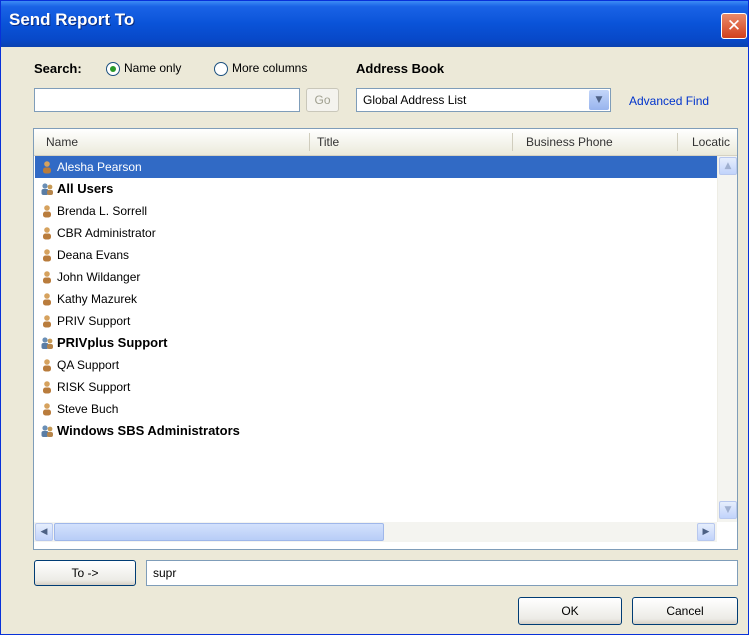  I want to click on list-item: Brenda L. Sorrell, so click(376, 211).